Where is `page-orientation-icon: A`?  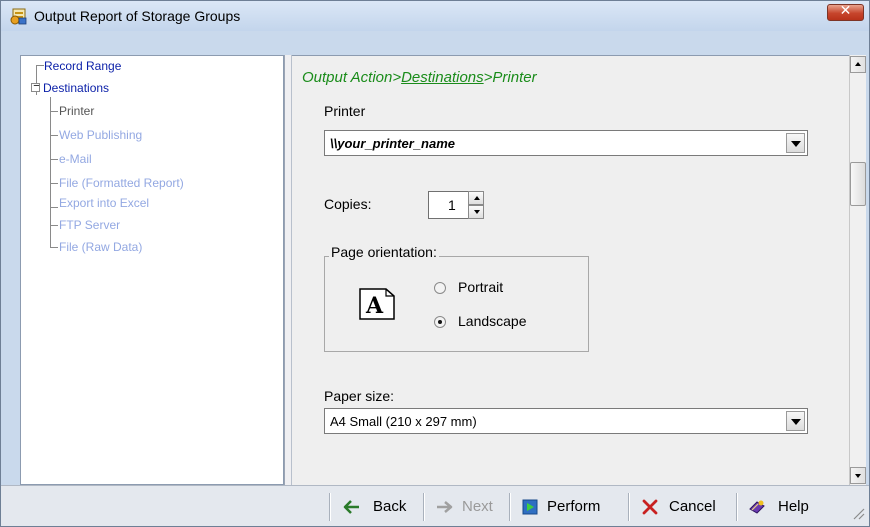
page-orientation-icon: A is located at coordinates (377, 304).